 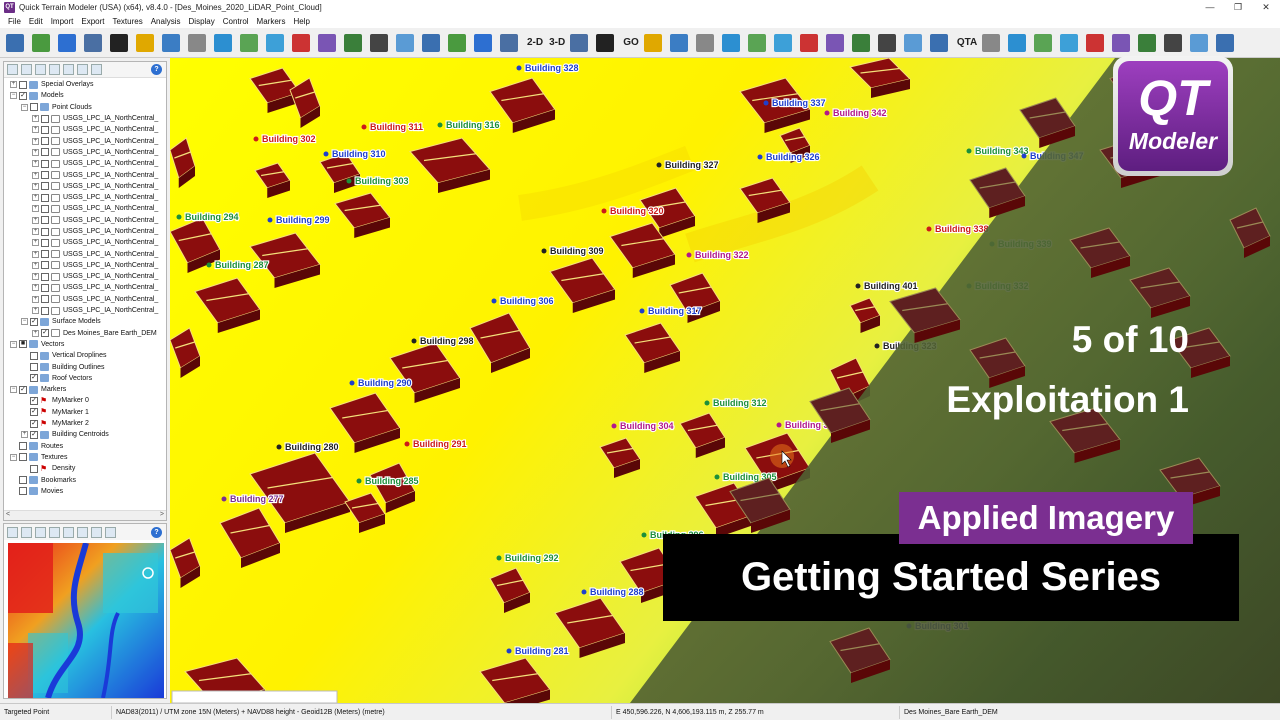 What do you see at coordinates (85, 468) in the screenshot?
I see `tree-item: ⚑ Density` at bounding box center [85, 468].